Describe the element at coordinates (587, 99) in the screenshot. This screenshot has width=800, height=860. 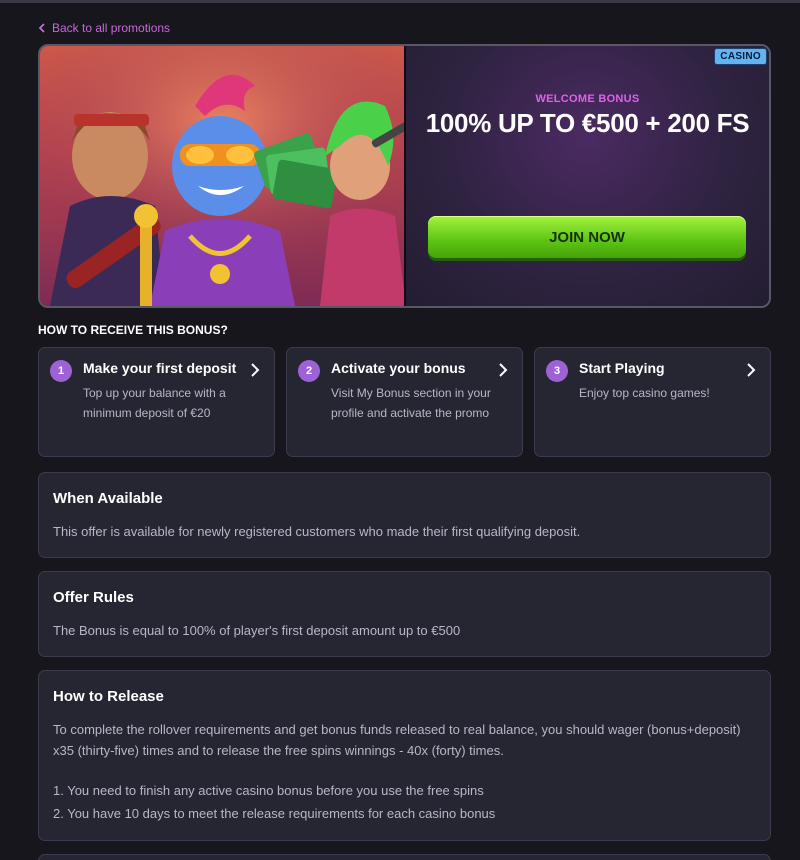
I see `welcome-bonus-label: WELCOME BONUS` at that location.